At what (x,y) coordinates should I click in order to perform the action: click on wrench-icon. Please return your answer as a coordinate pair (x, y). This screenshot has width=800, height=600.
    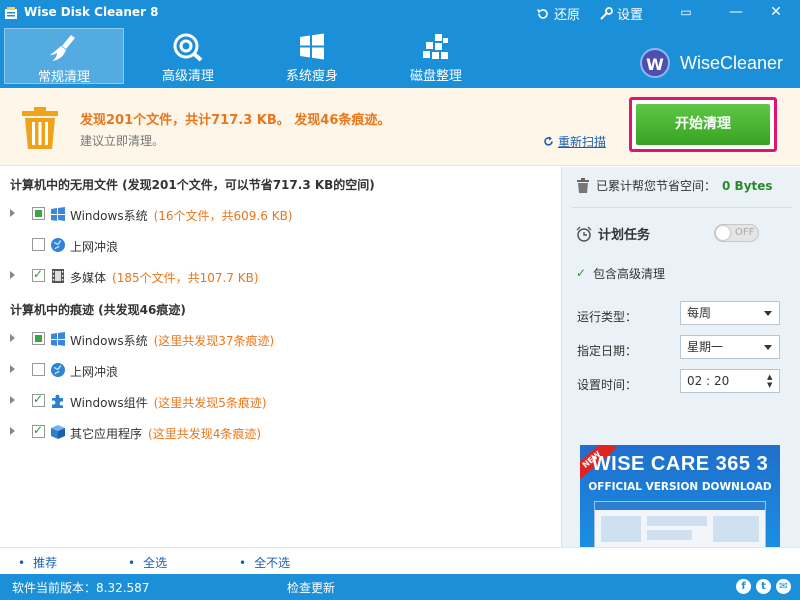
    Looking at the image, I should click on (606, 13).